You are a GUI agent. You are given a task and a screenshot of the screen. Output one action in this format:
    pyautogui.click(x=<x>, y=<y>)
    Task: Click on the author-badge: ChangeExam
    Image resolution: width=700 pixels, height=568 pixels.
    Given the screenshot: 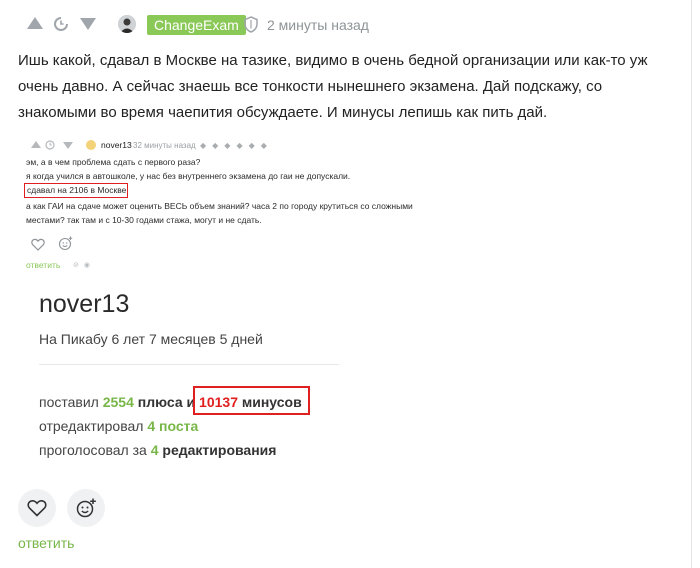 What is the action you would take?
    pyautogui.click(x=196, y=25)
    